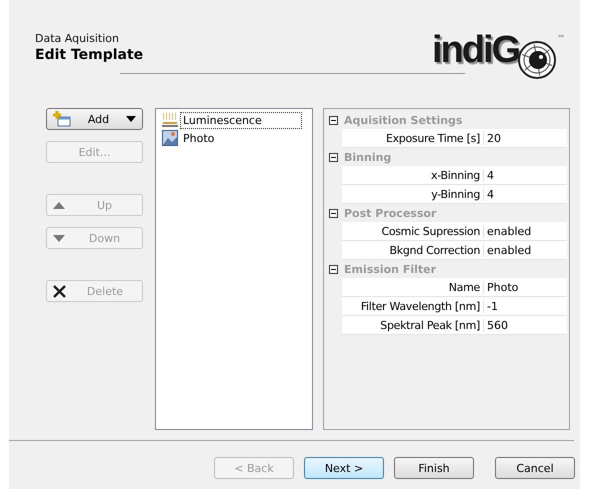  Describe the element at coordinates (413, 175) in the screenshot. I see `property-name: x-Binning` at that location.